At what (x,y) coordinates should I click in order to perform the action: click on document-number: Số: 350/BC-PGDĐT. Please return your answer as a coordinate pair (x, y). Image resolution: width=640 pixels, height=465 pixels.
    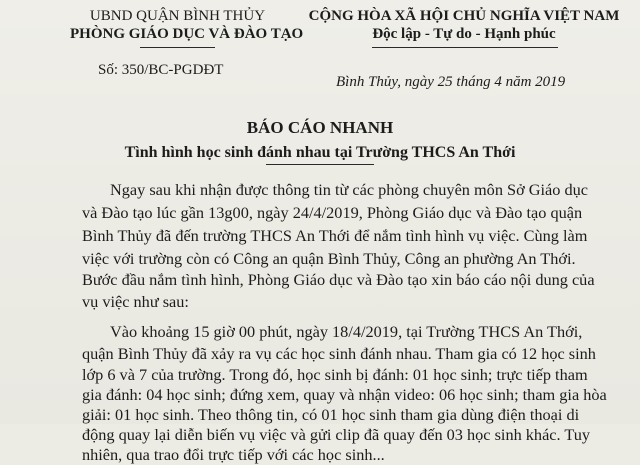
    Looking at the image, I should click on (161, 70).